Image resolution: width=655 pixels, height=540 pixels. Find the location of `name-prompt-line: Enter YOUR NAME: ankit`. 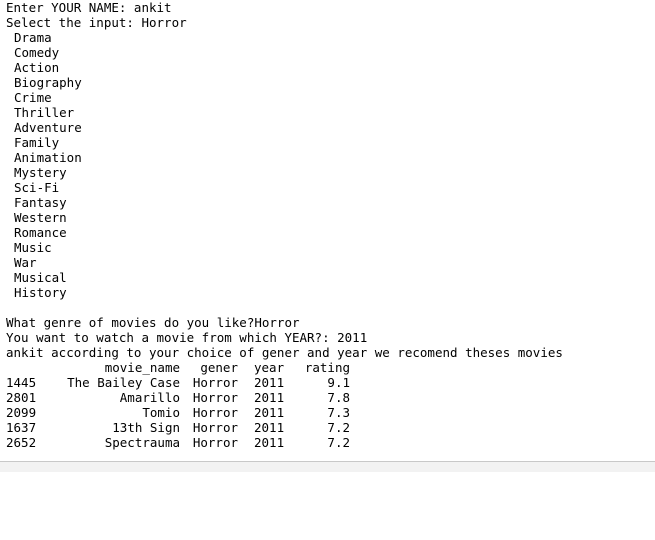

name-prompt-line: Enter YOUR NAME: ankit is located at coordinates (89, 7).